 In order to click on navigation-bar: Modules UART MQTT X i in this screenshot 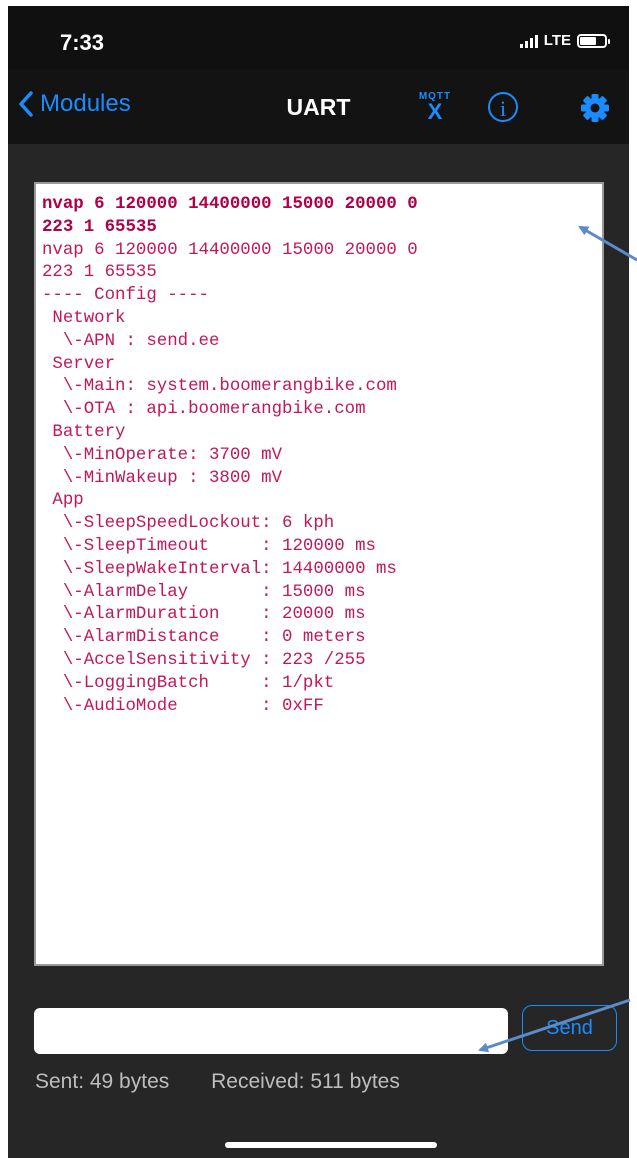, I will do `click(318, 107)`.